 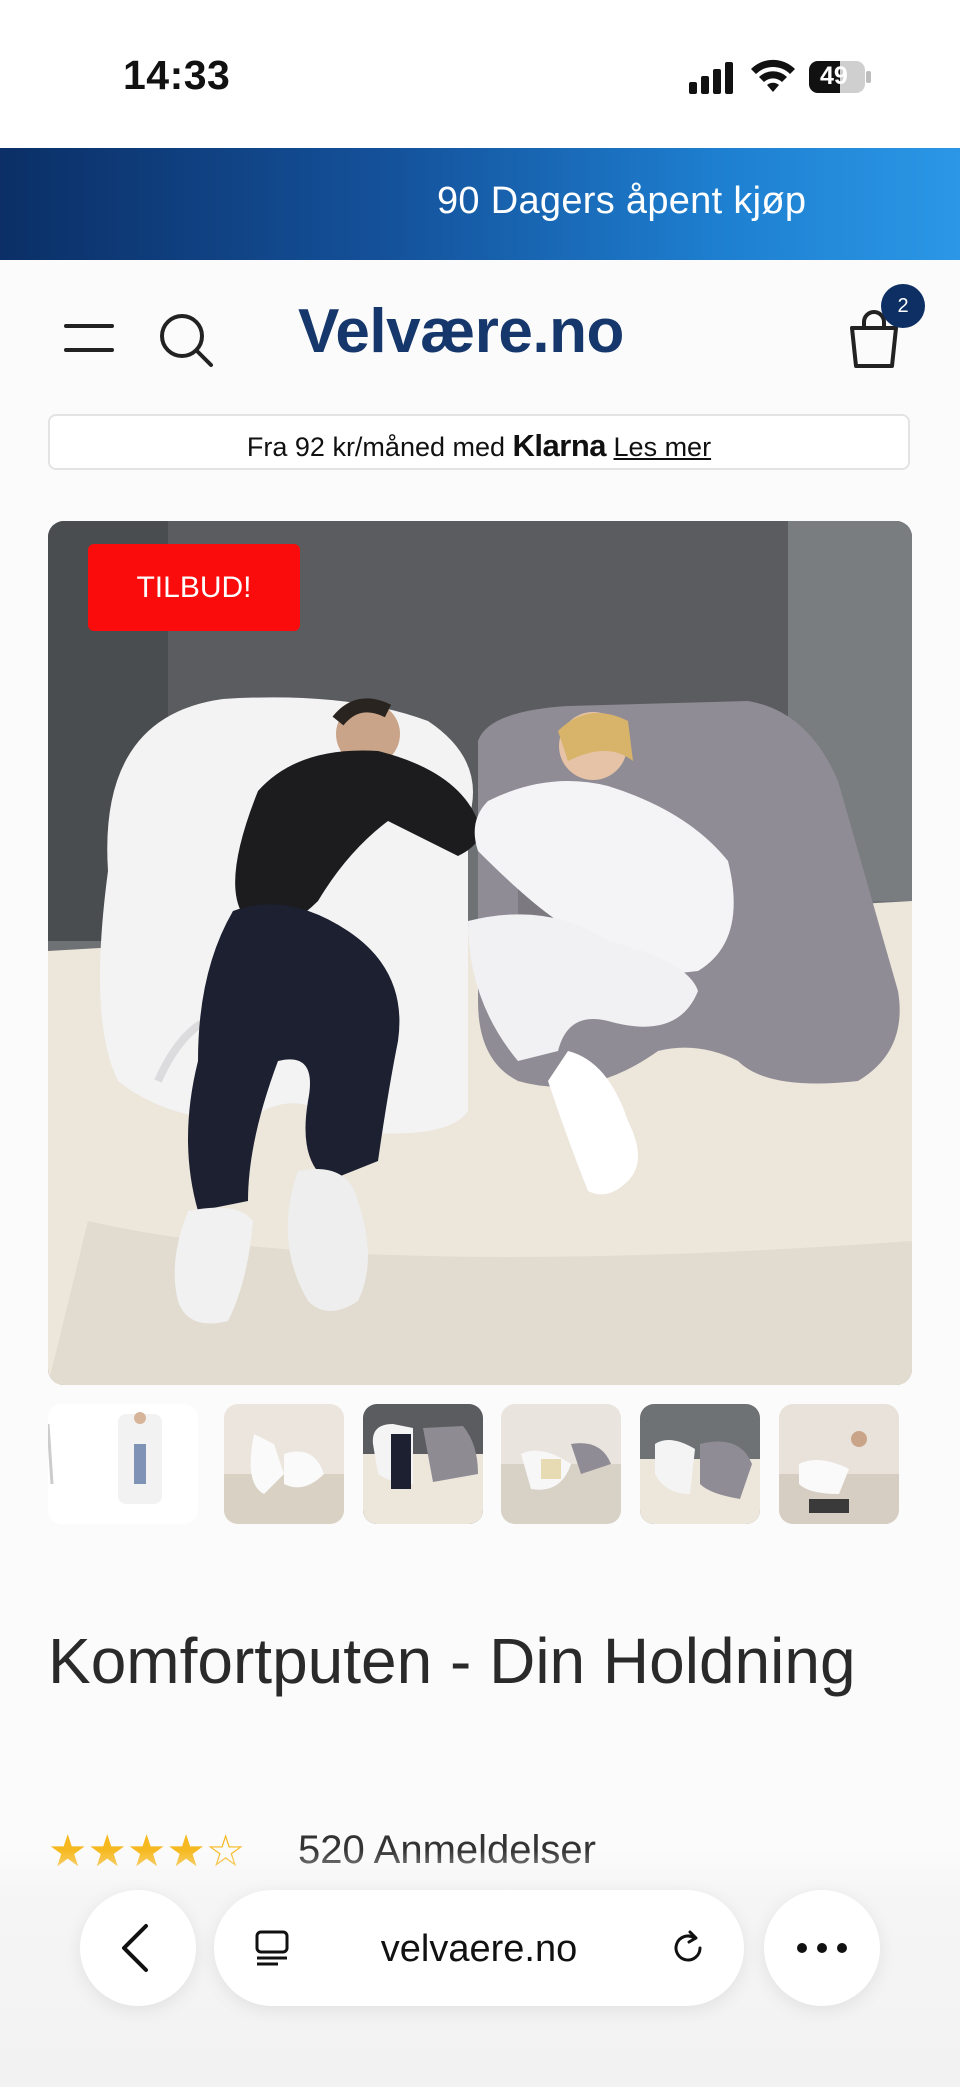 What do you see at coordinates (622, 201) in the screenshot?
I see `promo-text: 90 Dagers åpent kjøp` at bounding box center [622, 201].